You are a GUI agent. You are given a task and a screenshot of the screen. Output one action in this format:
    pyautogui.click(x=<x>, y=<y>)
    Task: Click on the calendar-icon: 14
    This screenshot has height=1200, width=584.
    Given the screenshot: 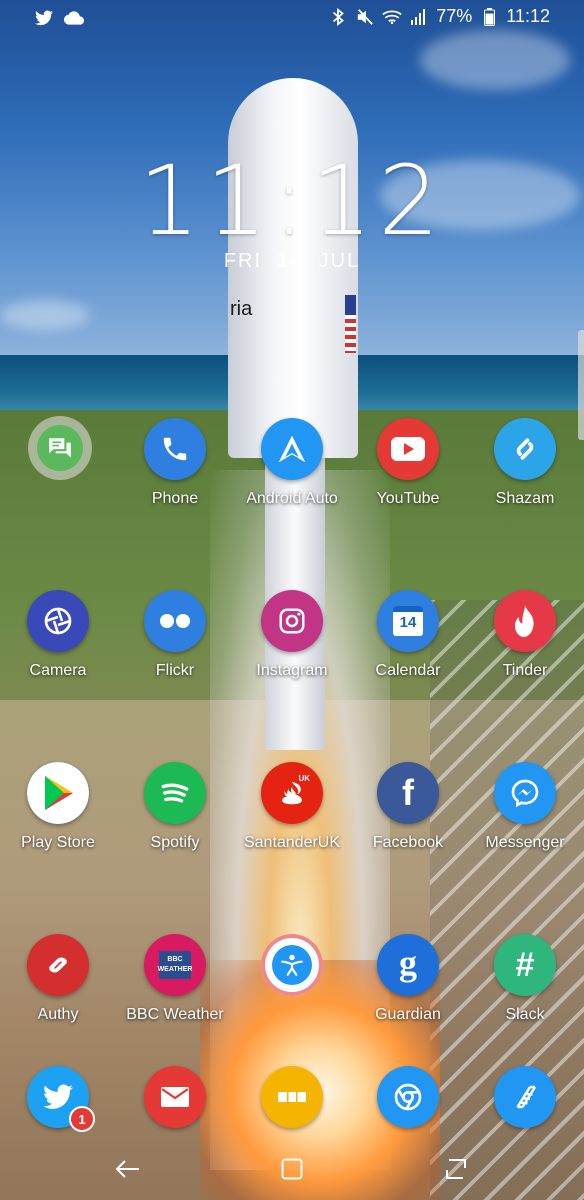 What is the action you would take?
    pyautogui.click(x=408, y=621)
    